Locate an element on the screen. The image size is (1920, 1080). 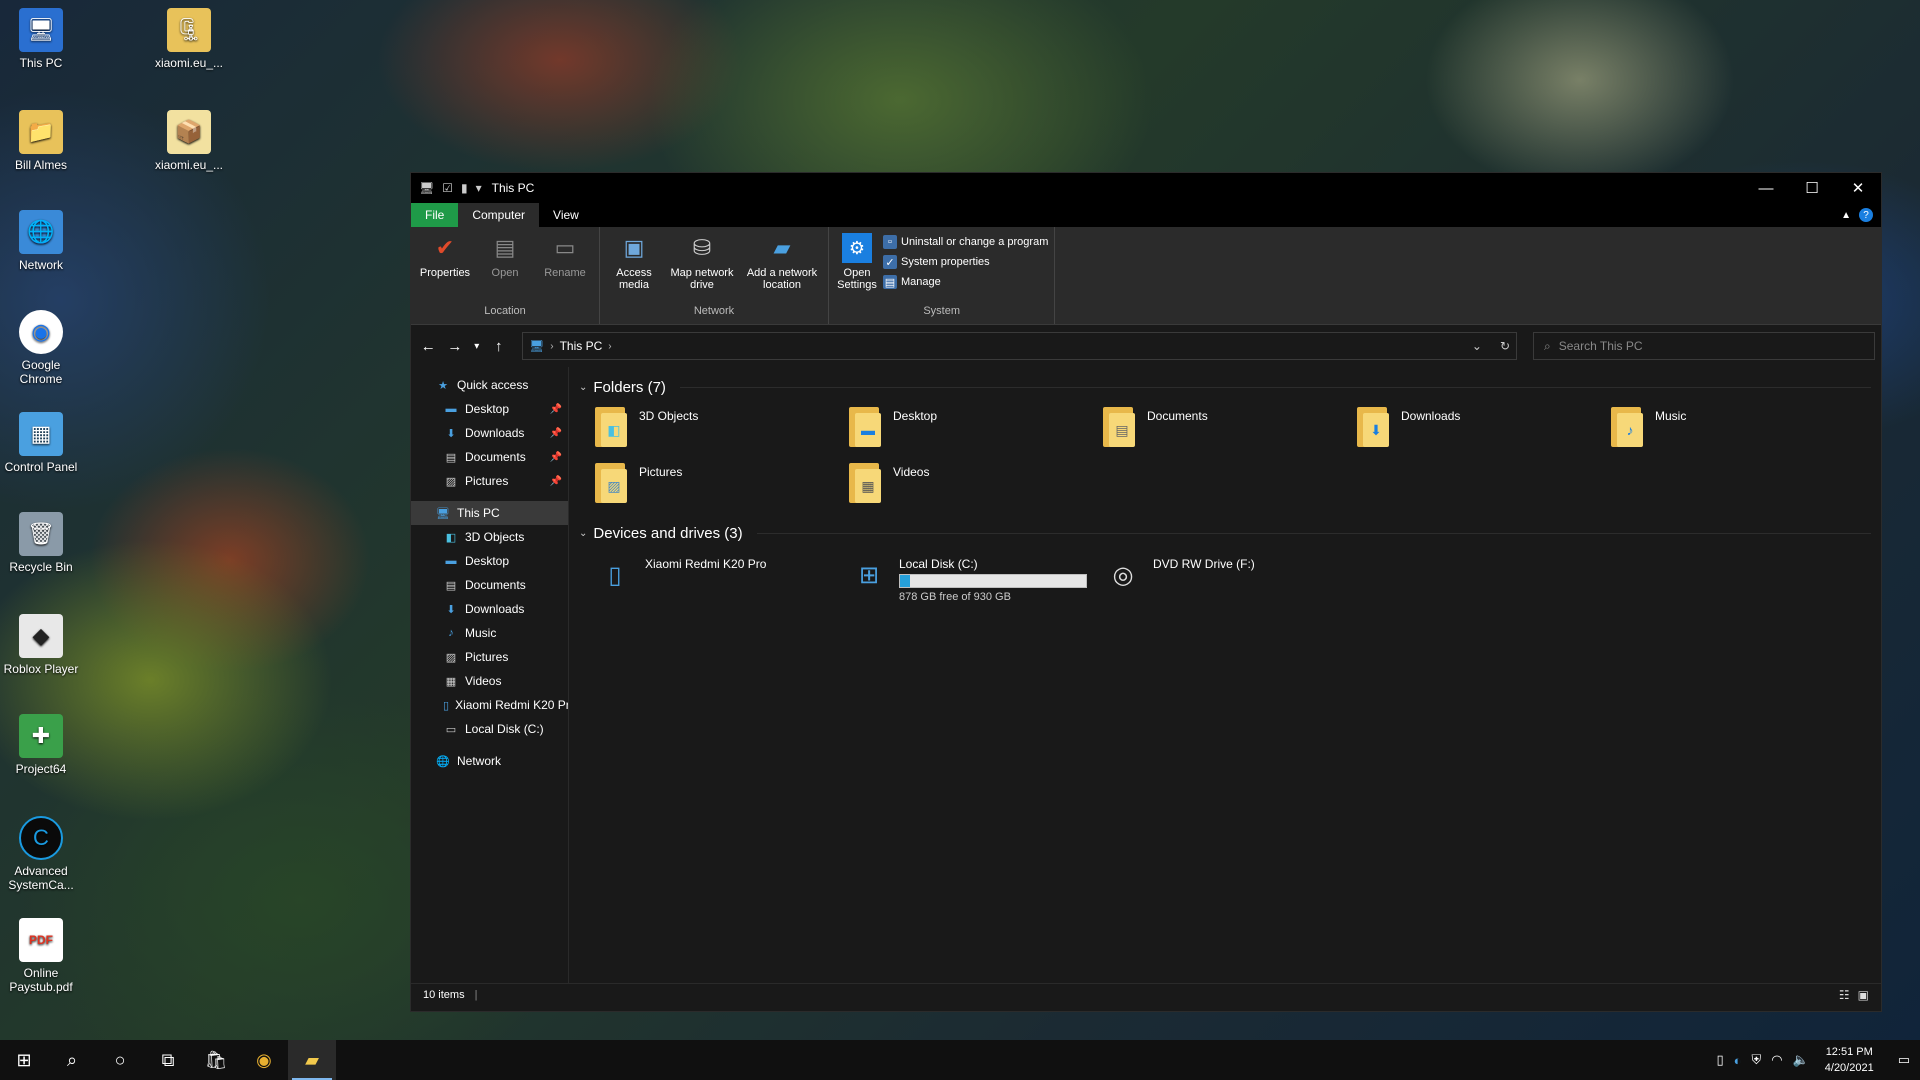
nav-music: ♪ Music is located at coordinates (489, 633).